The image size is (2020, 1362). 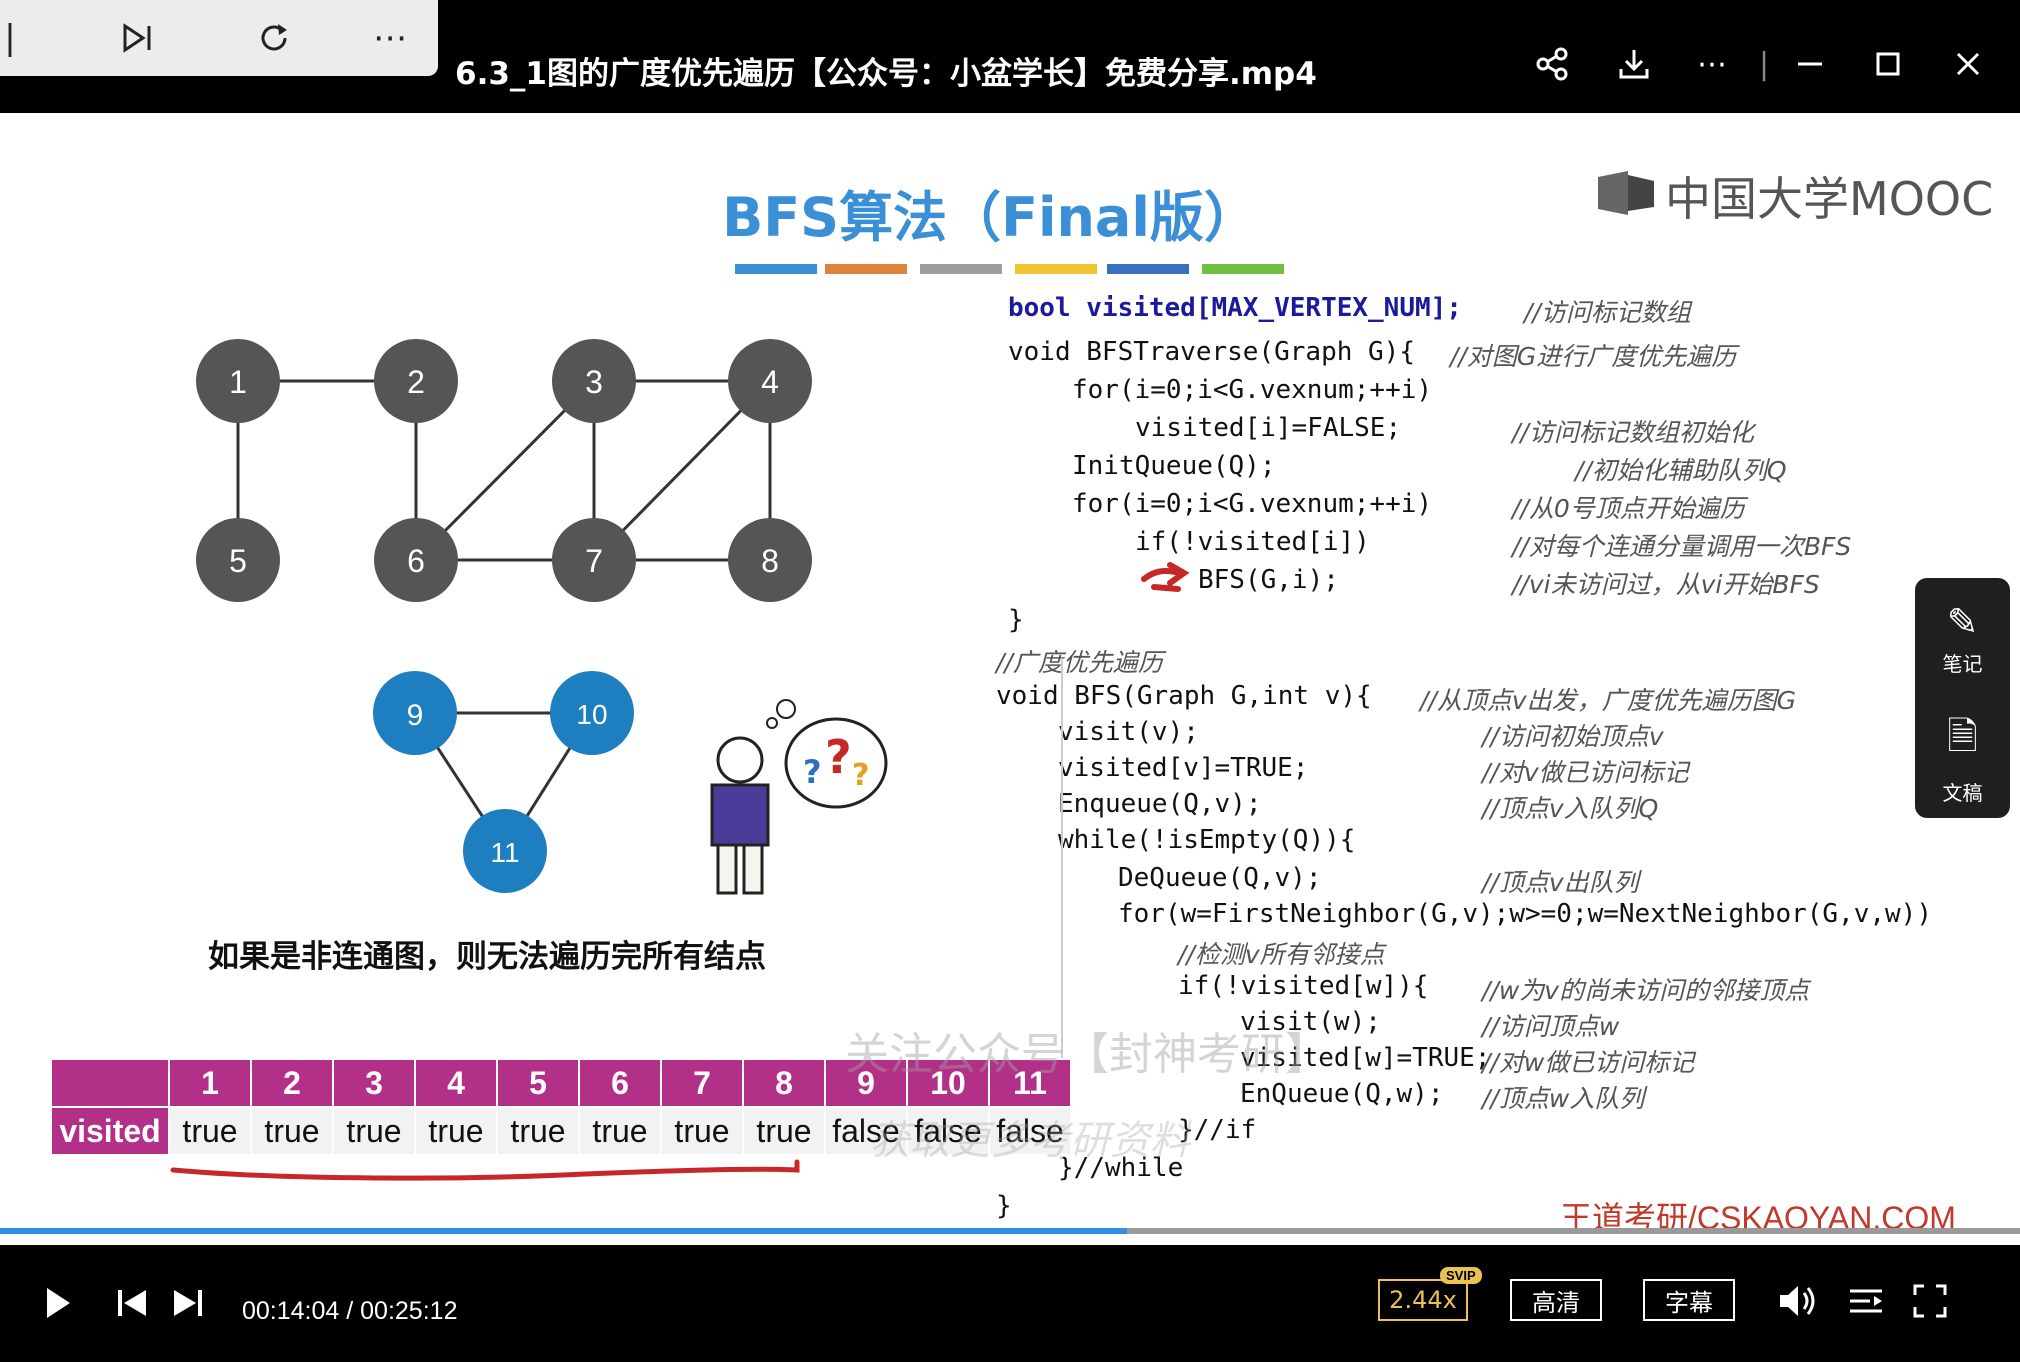 I want to click on play-button, so click(x=58, y=1303).